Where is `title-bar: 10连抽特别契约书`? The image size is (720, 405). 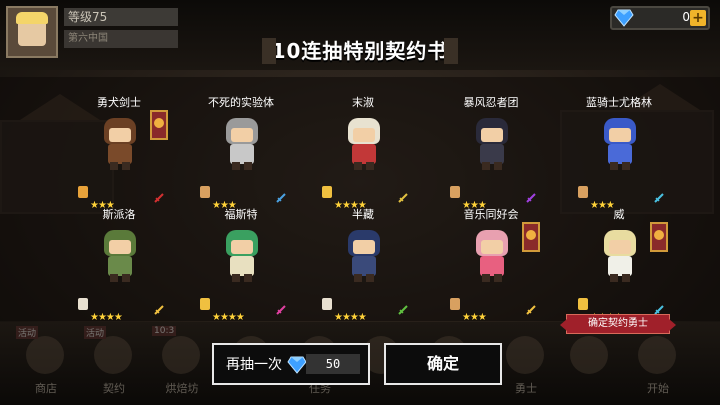
title-bar: 10连抽特别契约书 is located at coordinates (360, 51).